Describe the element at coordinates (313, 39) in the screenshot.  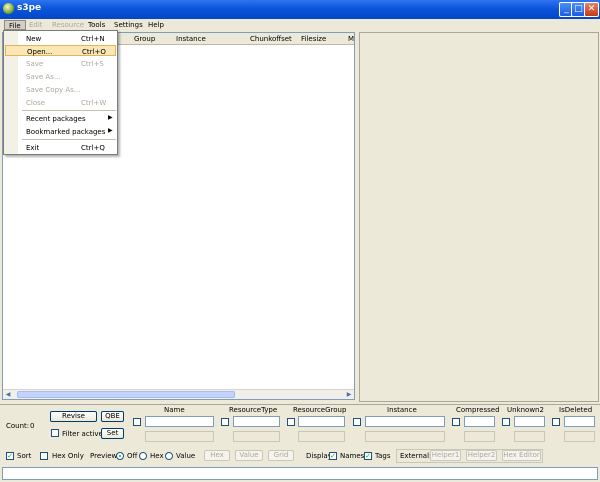
I see `column-filesize: Filesize` at that location.